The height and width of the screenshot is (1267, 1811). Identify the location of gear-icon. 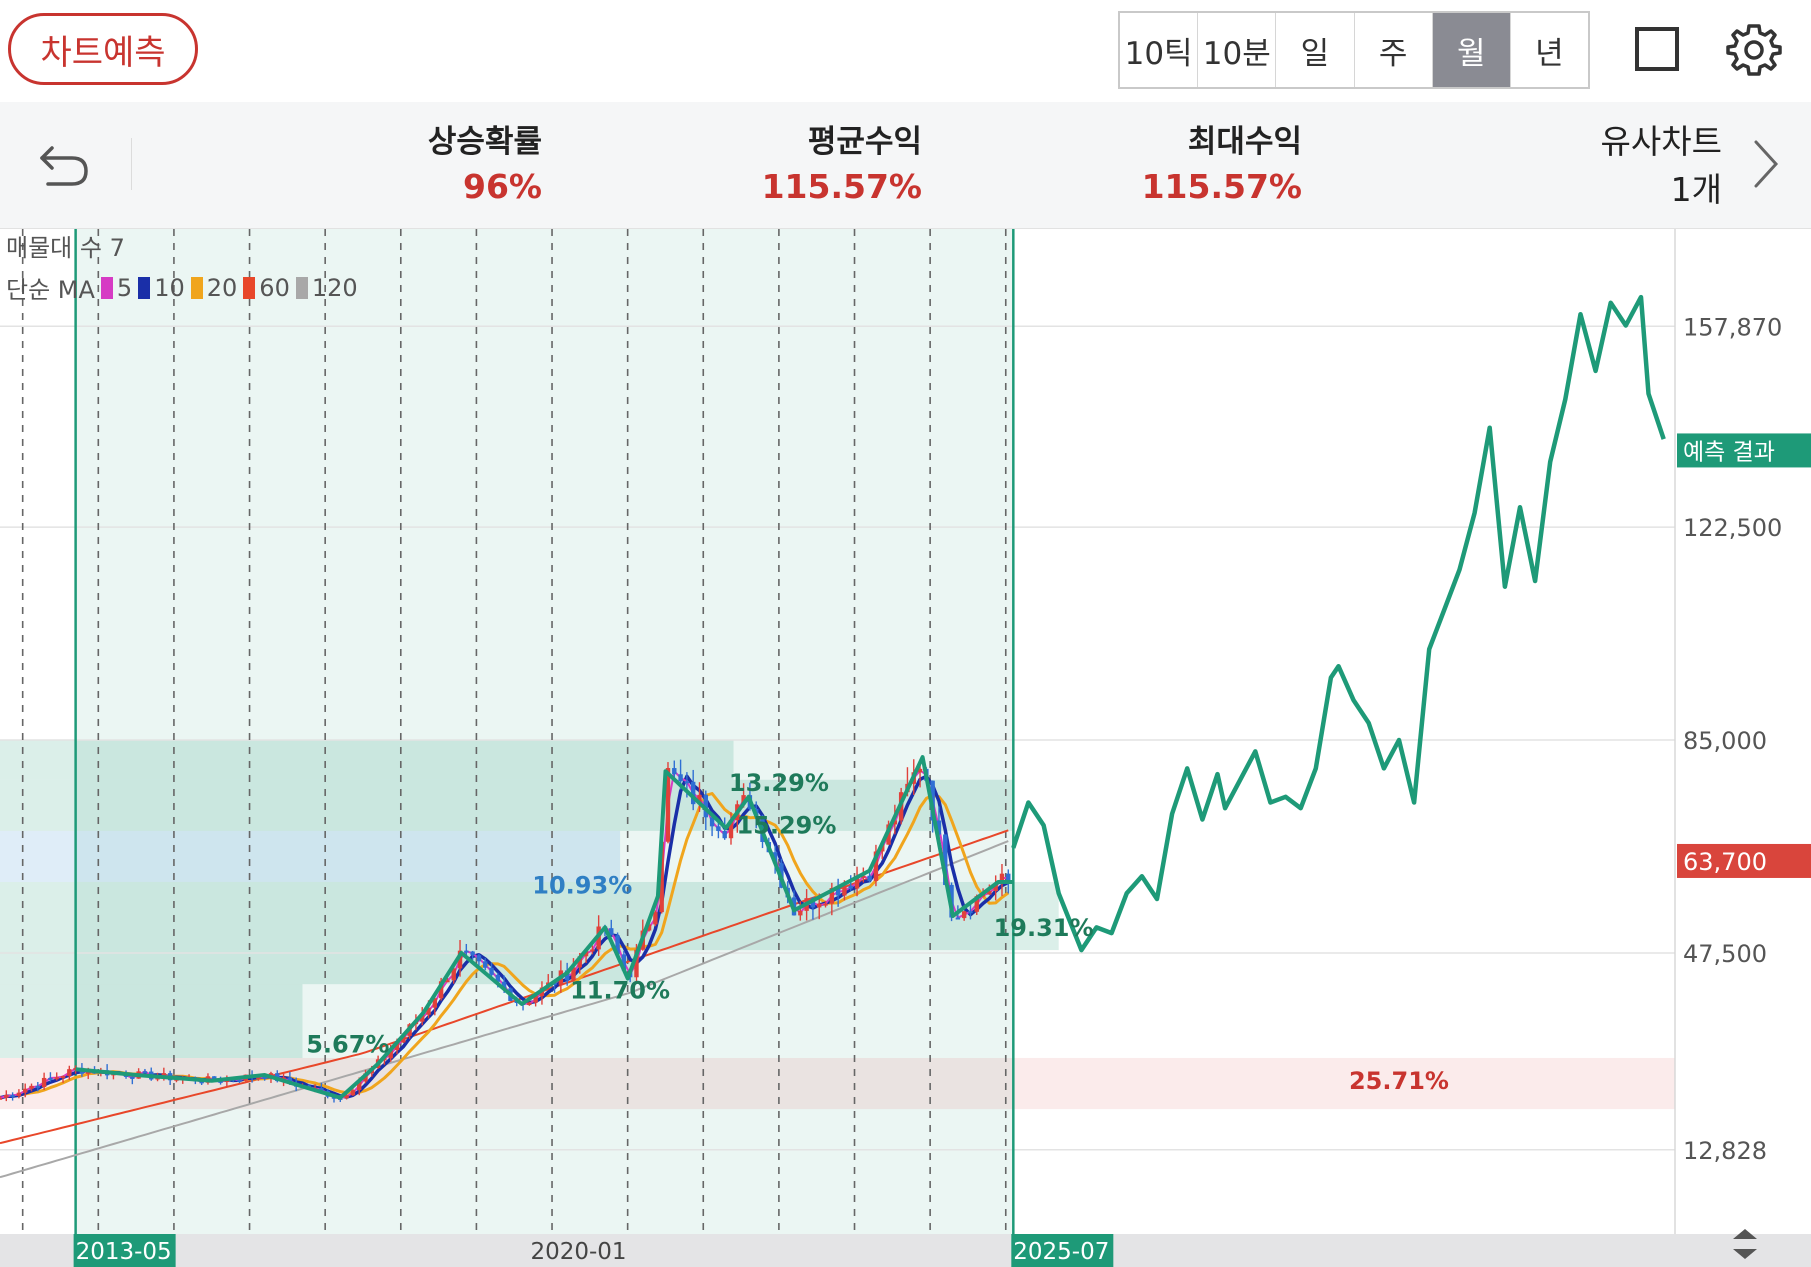
(1754, 50).